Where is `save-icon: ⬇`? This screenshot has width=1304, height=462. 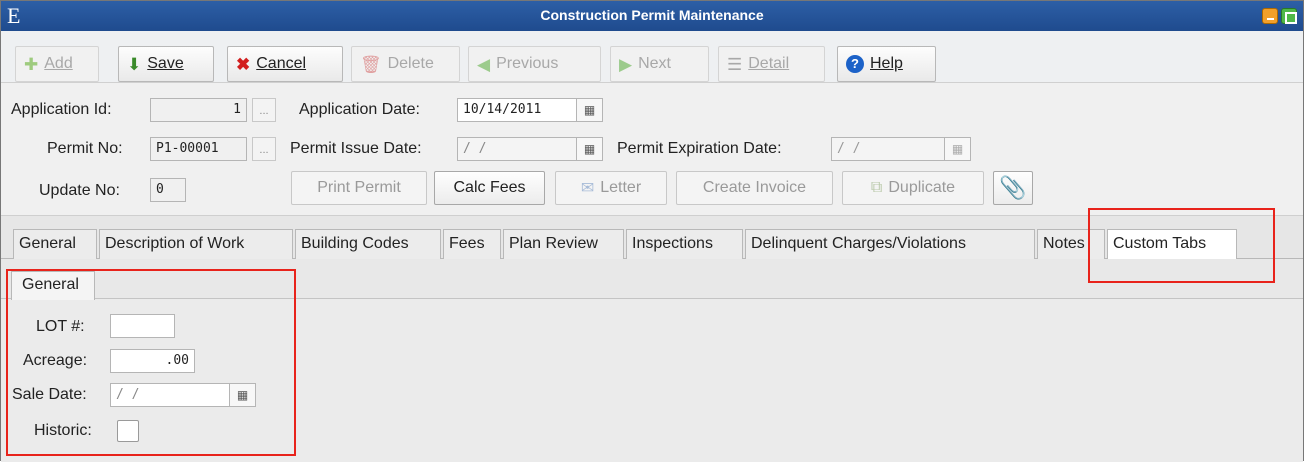
save-icon: ⬇ is located at coordinates (134, 64).